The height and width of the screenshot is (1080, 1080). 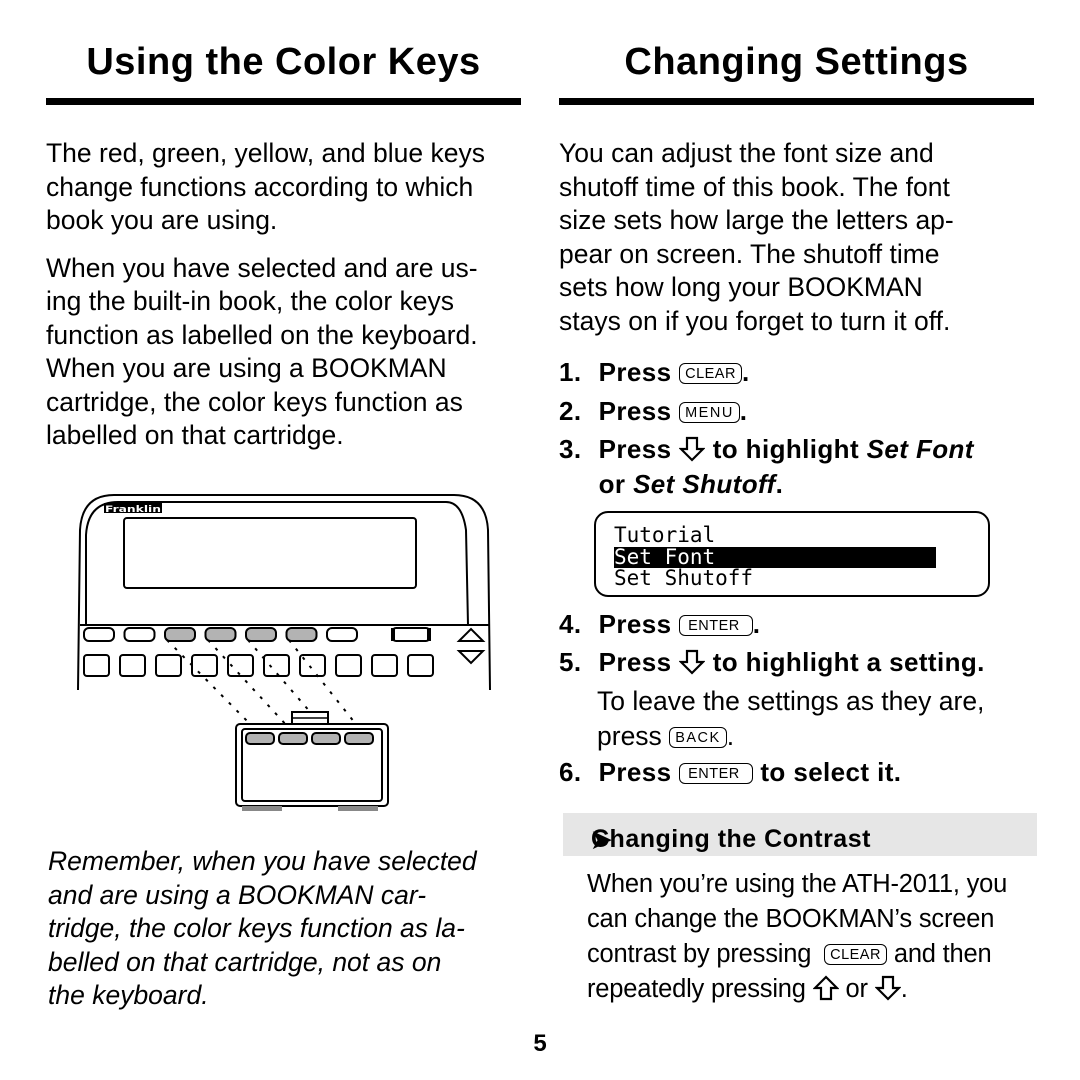 I want to click on section-title-color-keys: Using the Color Keys, so click(x=283, y=62).